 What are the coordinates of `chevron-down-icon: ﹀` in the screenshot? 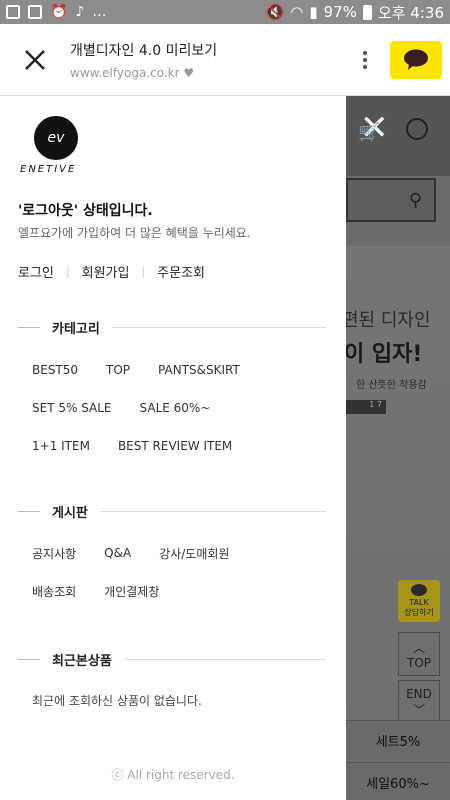 It's located at (418, 709).